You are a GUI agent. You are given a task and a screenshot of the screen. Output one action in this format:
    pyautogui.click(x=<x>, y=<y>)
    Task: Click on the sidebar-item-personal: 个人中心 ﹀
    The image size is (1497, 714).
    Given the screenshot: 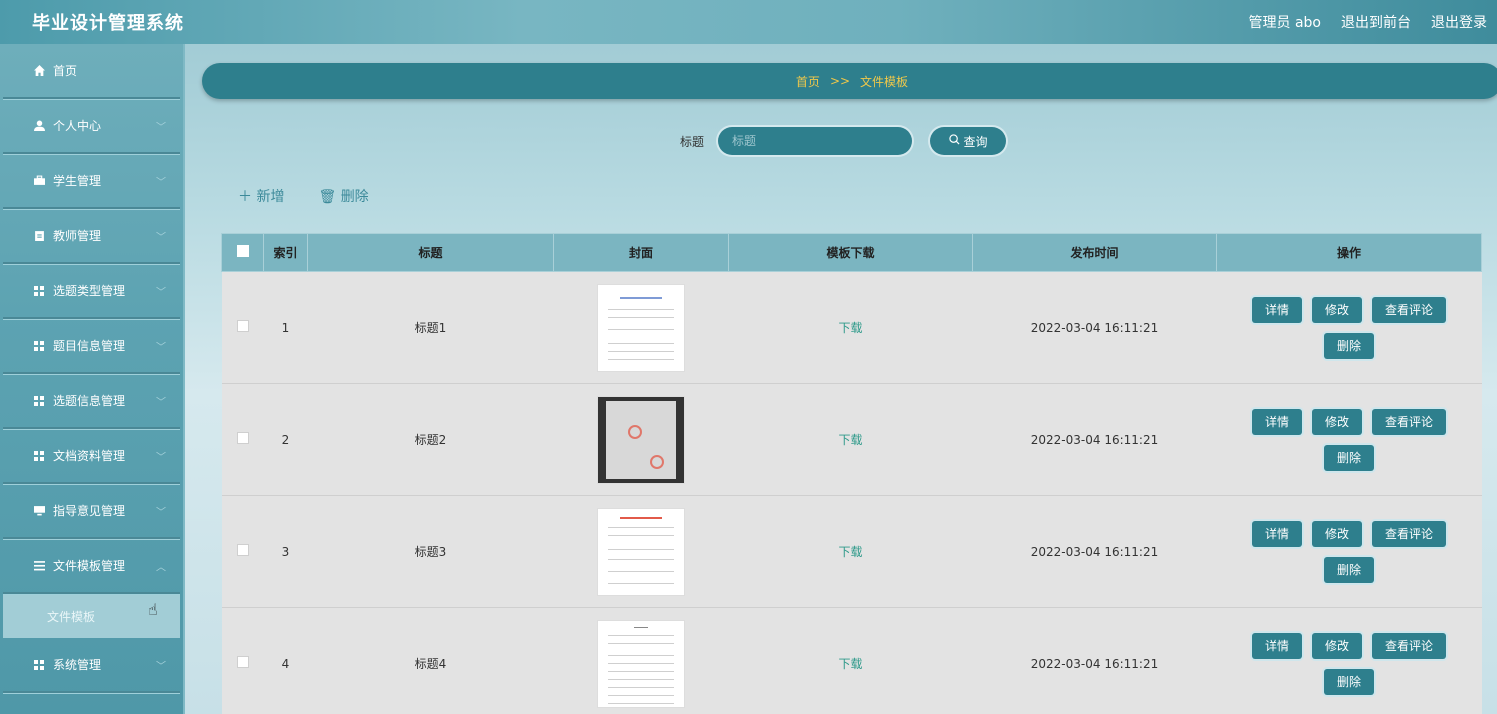 What is the action you would take?
    pyautogui.click(x=91, y=126)
    